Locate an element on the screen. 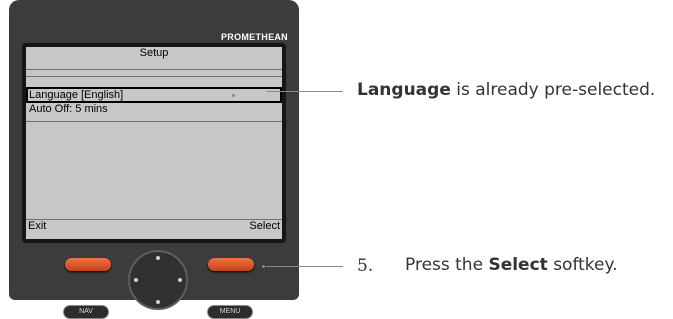 This screenshot has height=319, width=673. right-softkey-button is located at coordinates (231, 264).